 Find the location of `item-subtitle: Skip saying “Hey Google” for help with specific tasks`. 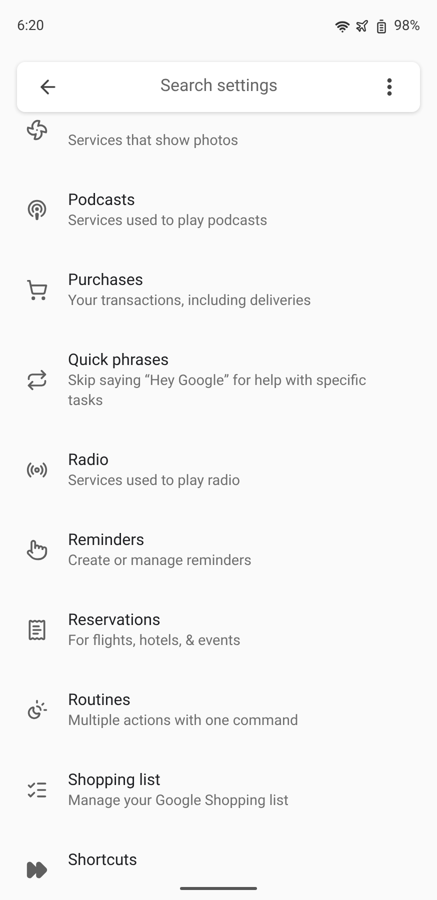

item-subtitle: Skip saying “Hey Google” for help with specific tasks is located at coordinates (218, 391).